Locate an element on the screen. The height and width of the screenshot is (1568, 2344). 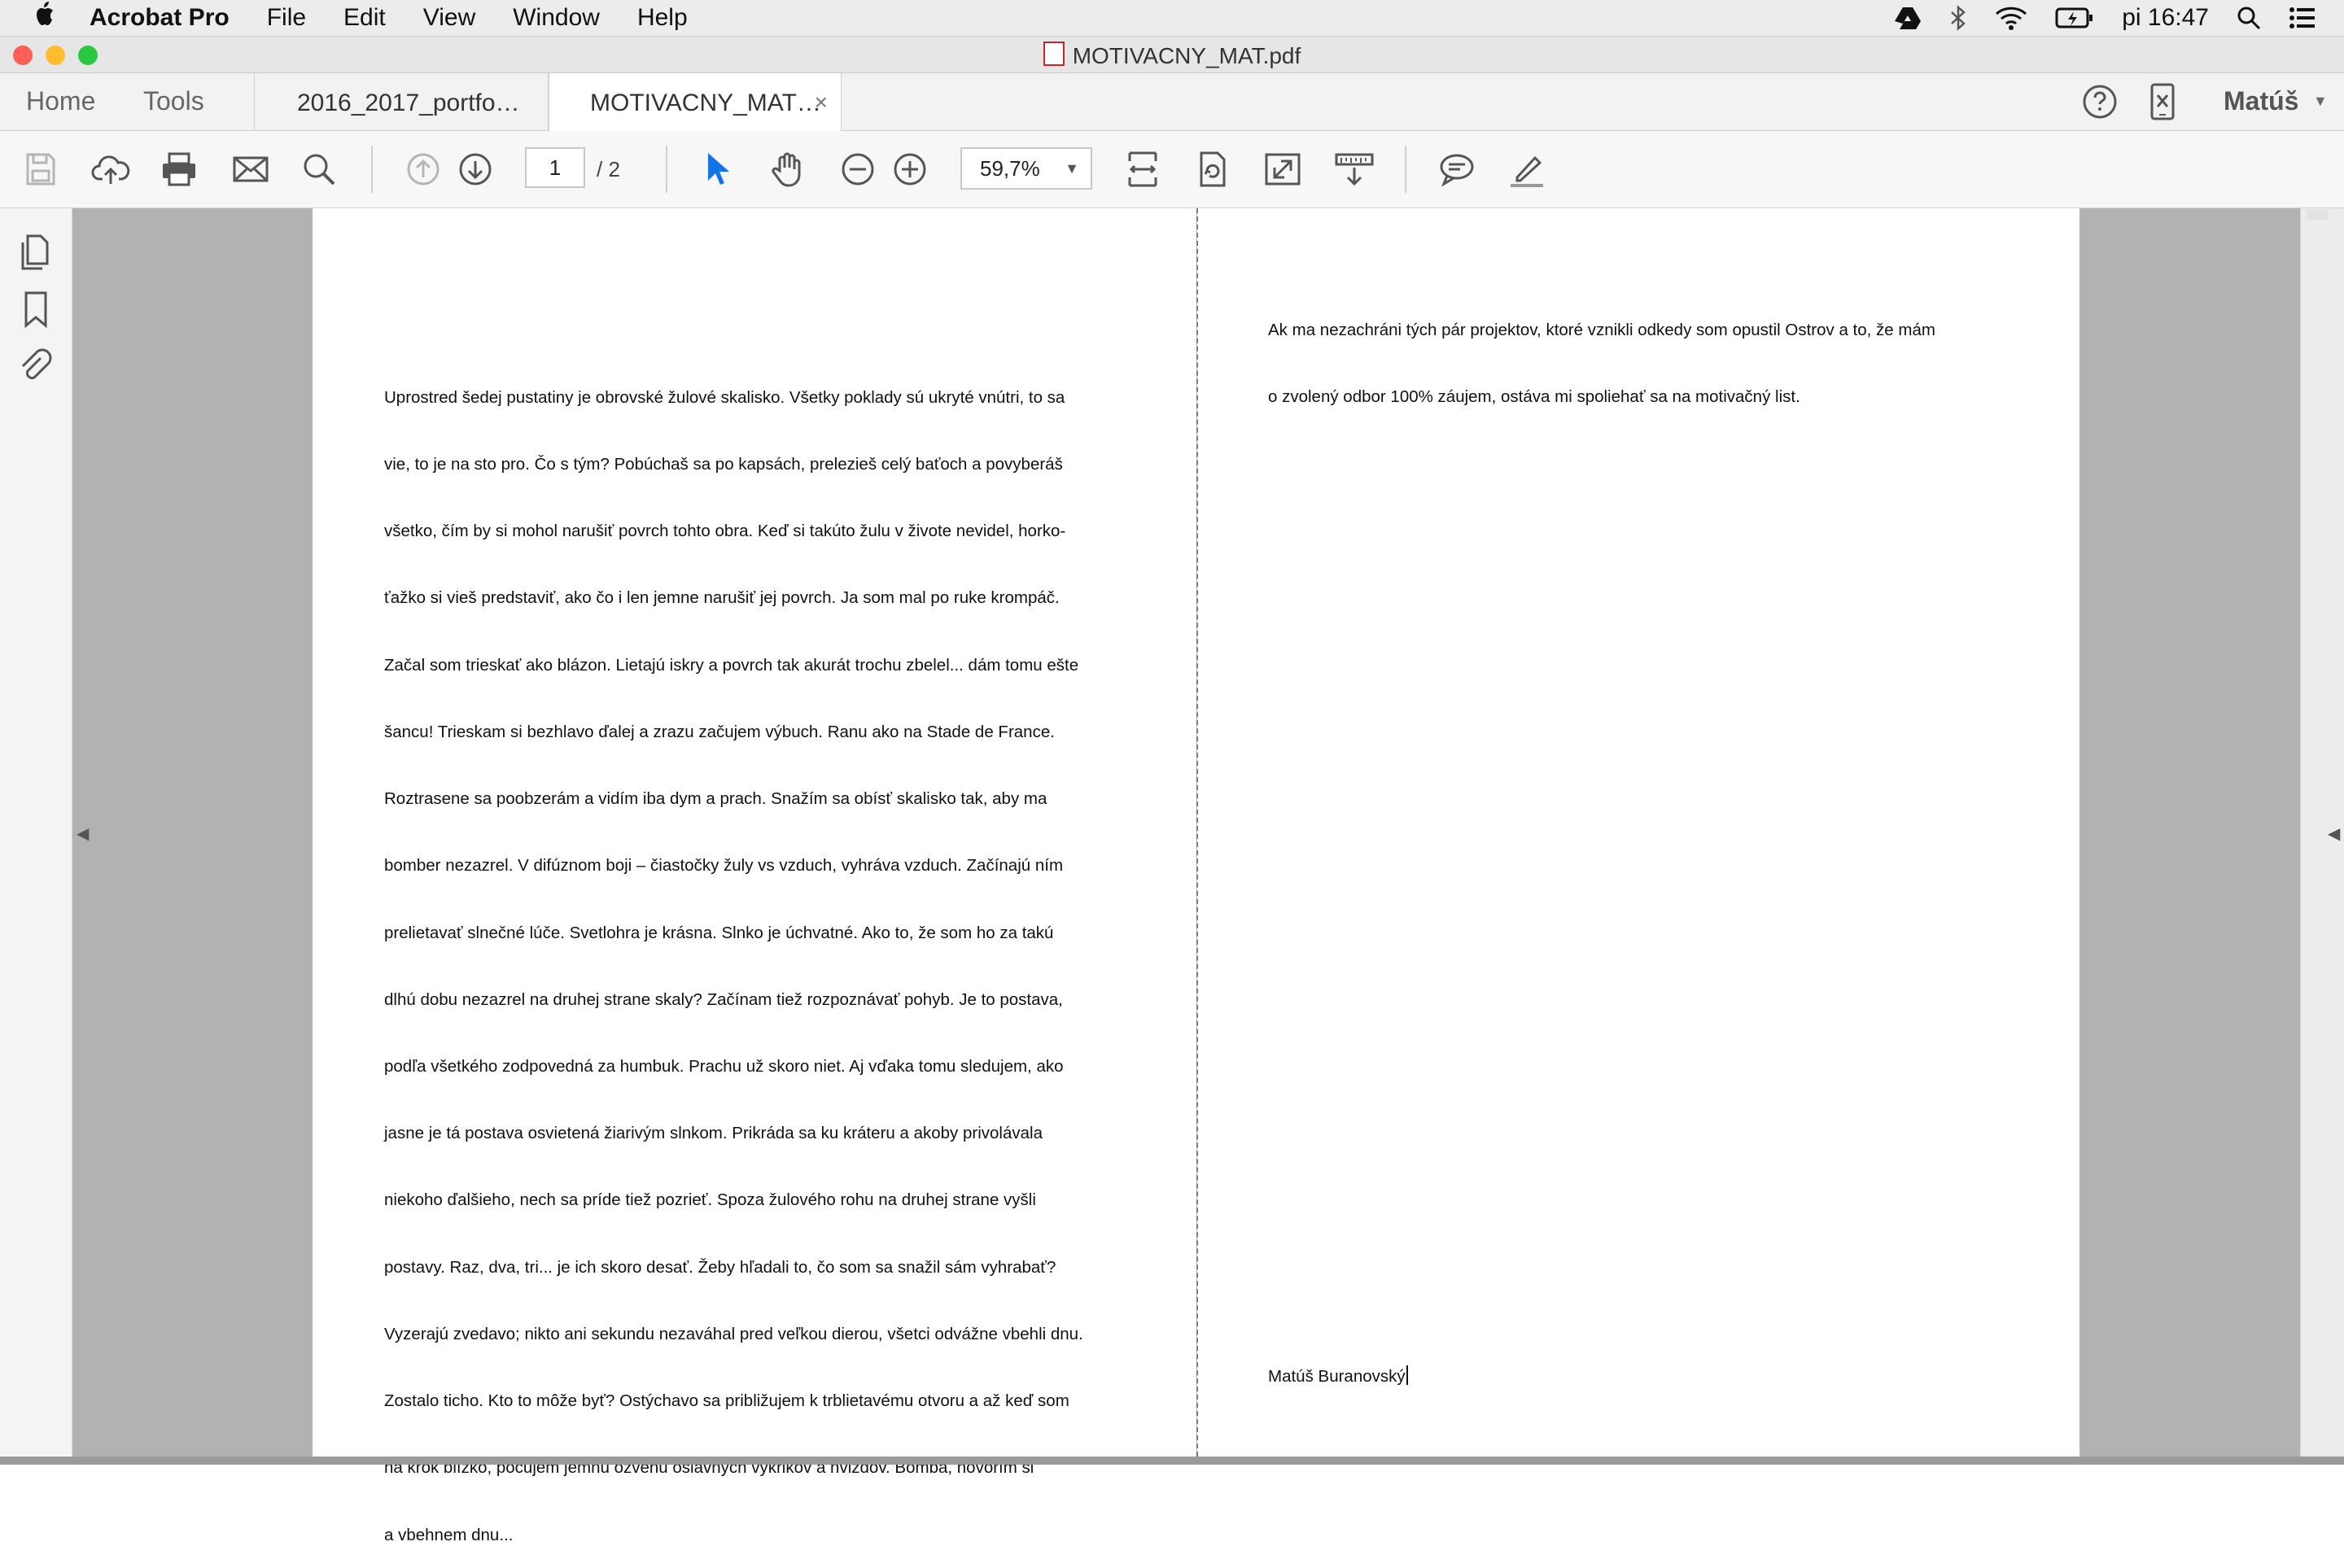
comment-icon is located at coordinates (1456, 169).